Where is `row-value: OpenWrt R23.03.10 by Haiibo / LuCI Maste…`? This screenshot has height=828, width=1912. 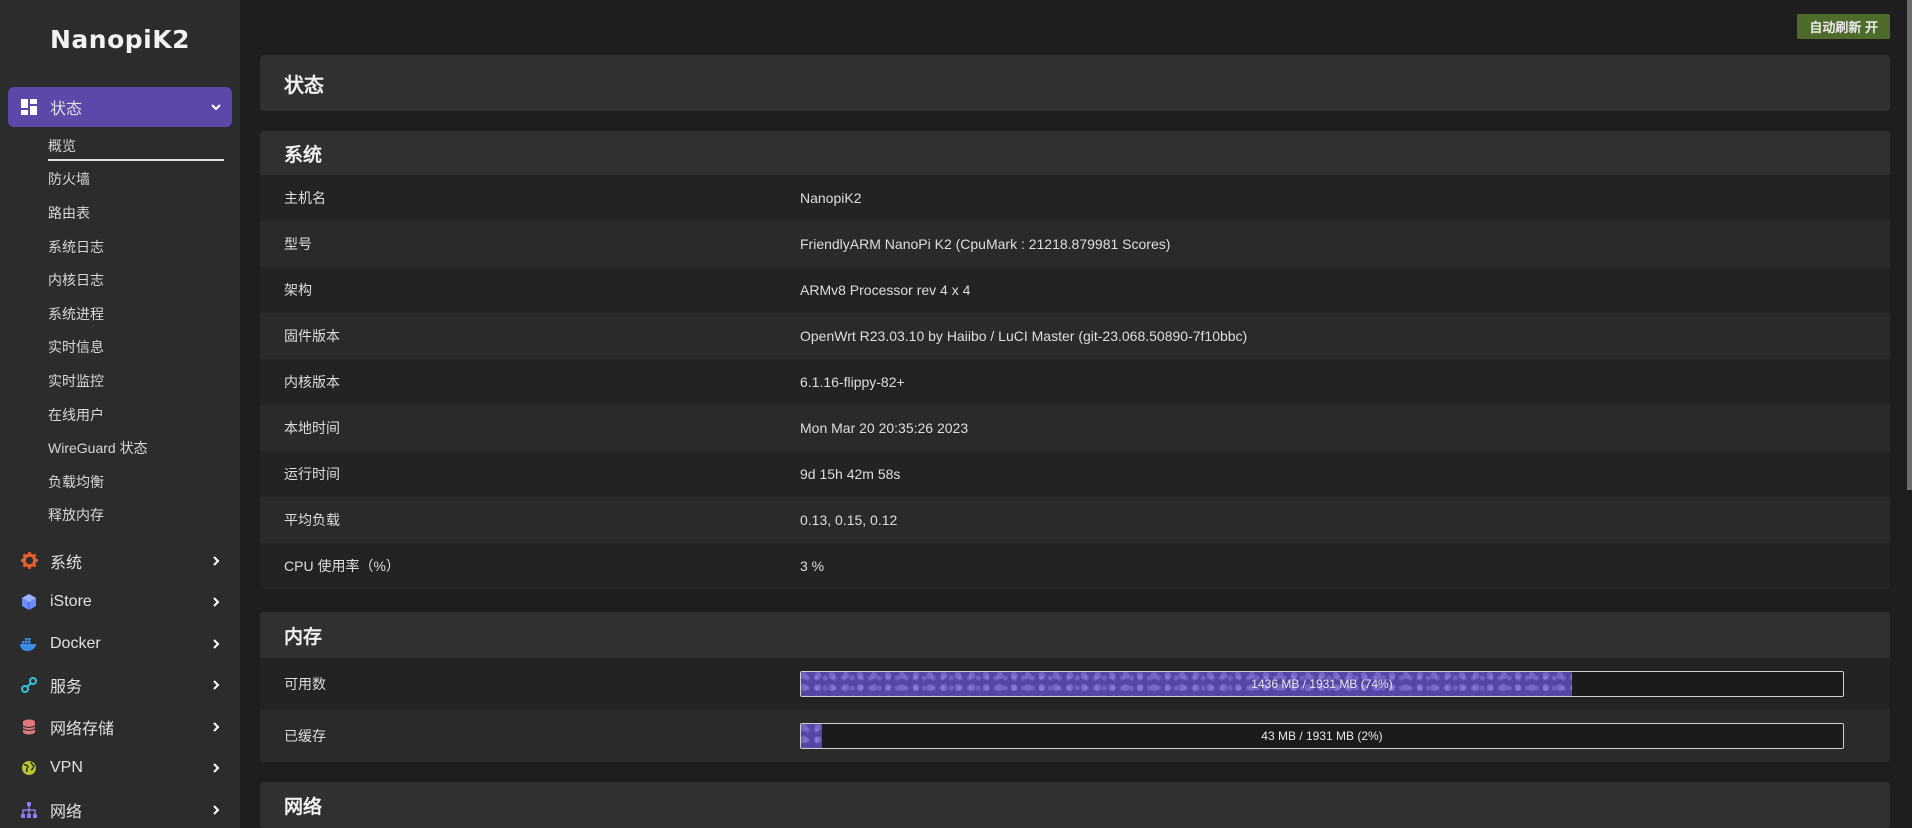
row-value: OpenWrt R23.03.10 by Haiibo / LuCI Maste… is located at coordinates (1024, 336).